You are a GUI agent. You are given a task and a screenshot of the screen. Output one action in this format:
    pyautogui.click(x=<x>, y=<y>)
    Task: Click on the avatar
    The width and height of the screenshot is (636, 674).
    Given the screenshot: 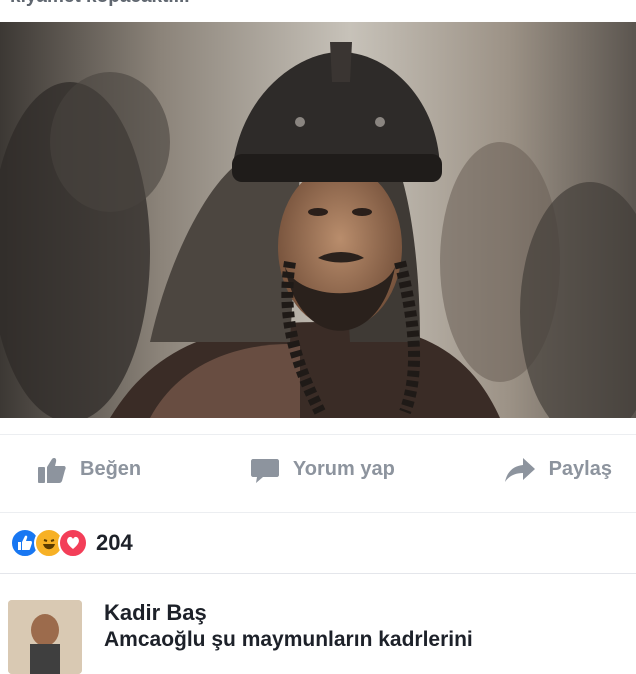 What is the action you would take?
    pyautogui.click(x=45, y=637)
    